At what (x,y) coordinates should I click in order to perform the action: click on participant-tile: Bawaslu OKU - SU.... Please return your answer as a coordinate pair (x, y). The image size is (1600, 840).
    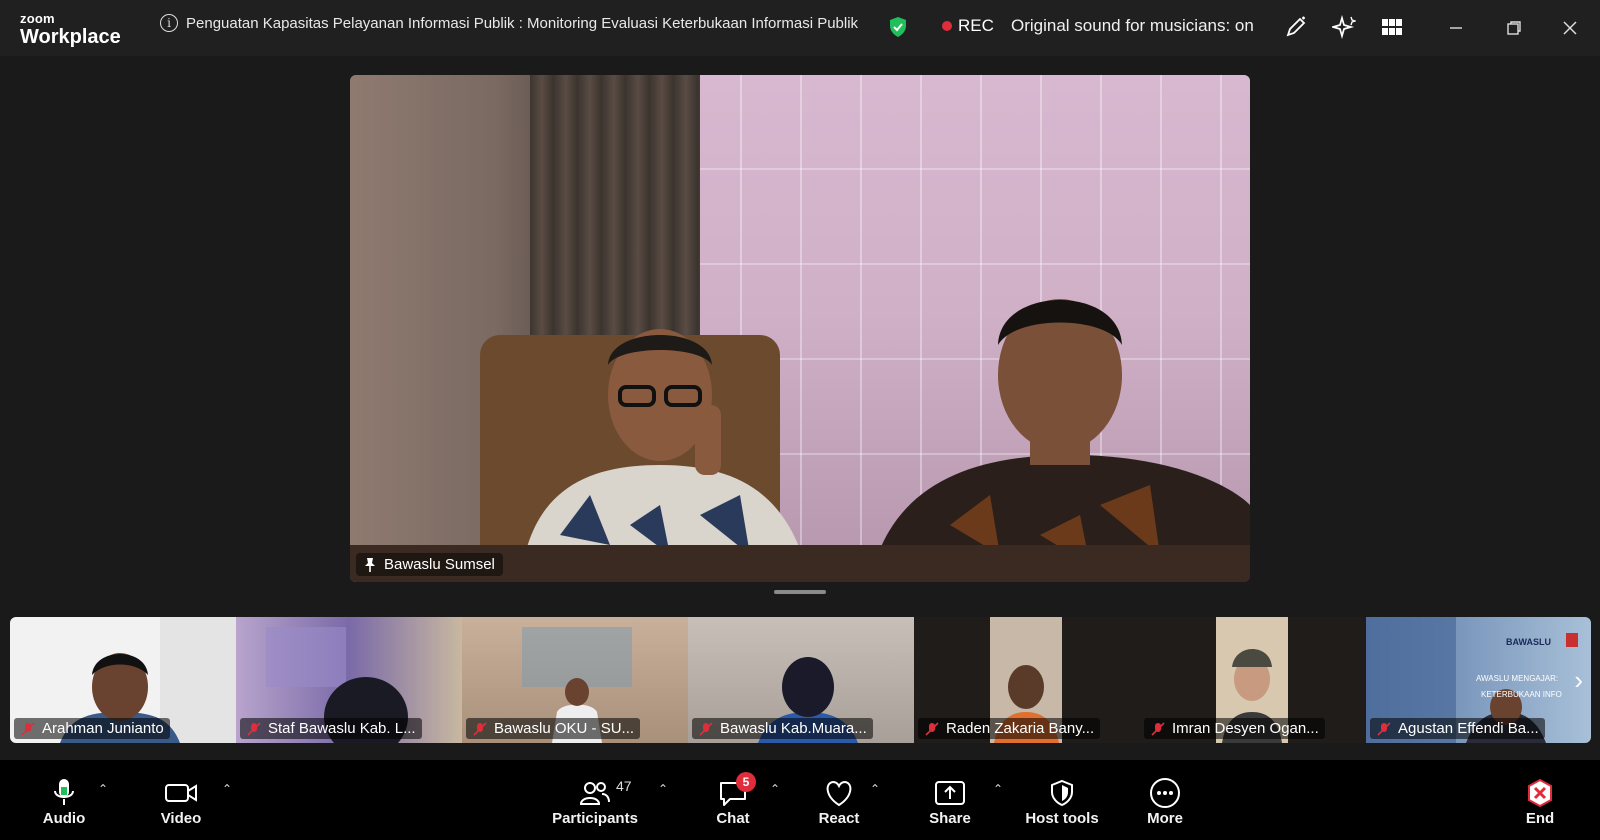
    Looking at the image, I should click on (575, 680).